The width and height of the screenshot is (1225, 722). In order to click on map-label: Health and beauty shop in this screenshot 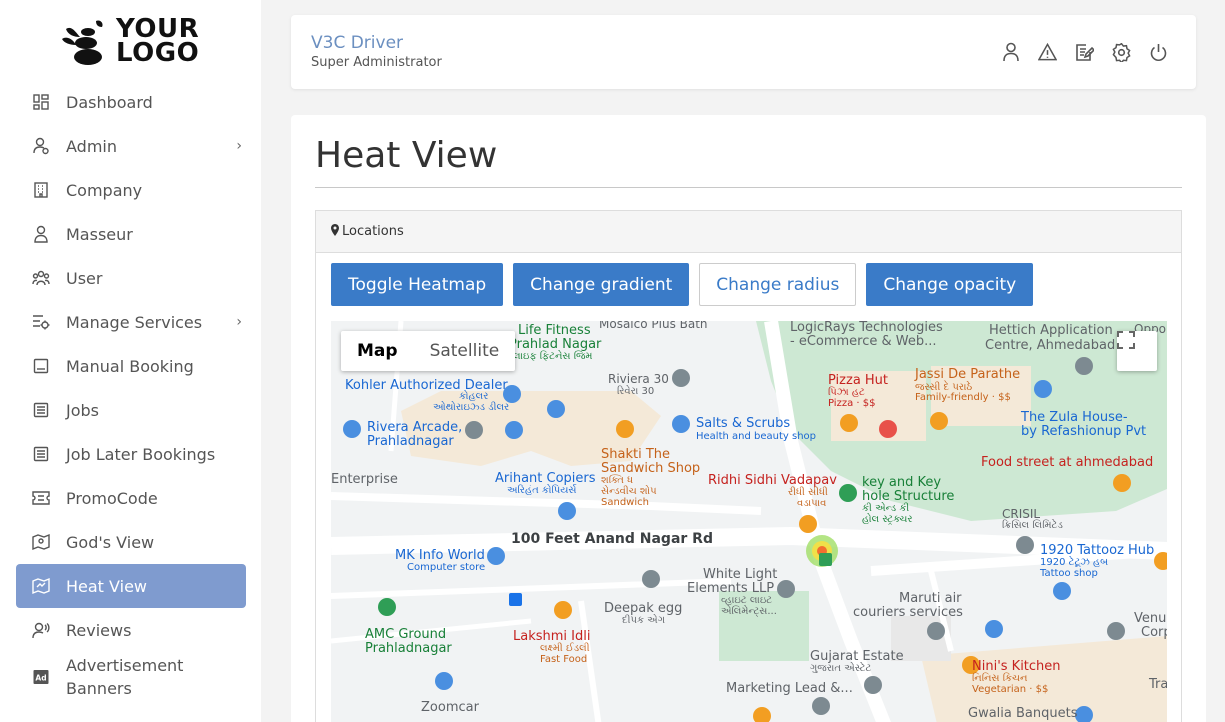, I will do `click(756, 436)`.